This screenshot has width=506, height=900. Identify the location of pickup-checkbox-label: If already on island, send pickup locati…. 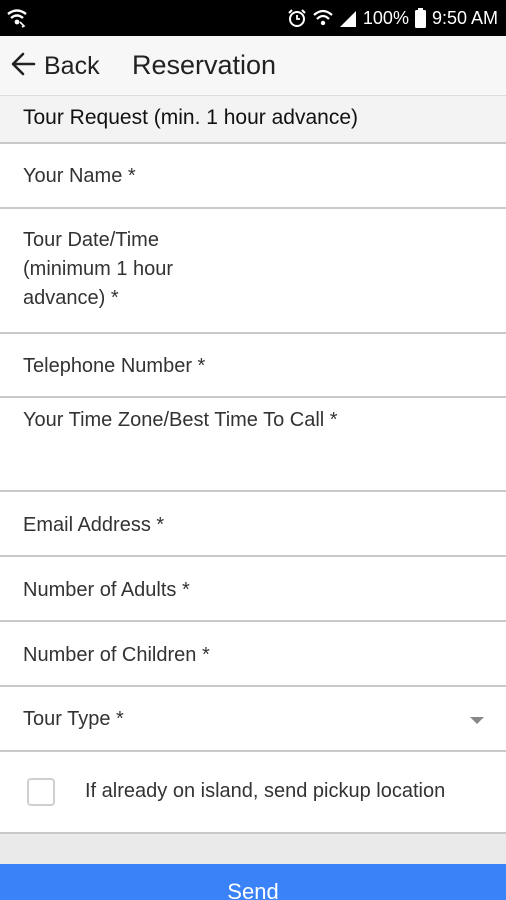
(265, 791).